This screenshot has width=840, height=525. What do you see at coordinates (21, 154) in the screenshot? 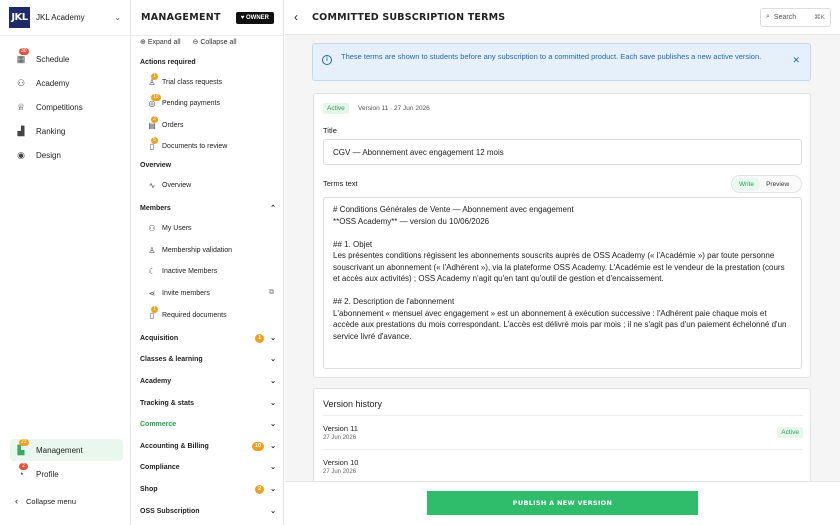
I see `palette-icon: ◉` at bounding box center [21, 154].